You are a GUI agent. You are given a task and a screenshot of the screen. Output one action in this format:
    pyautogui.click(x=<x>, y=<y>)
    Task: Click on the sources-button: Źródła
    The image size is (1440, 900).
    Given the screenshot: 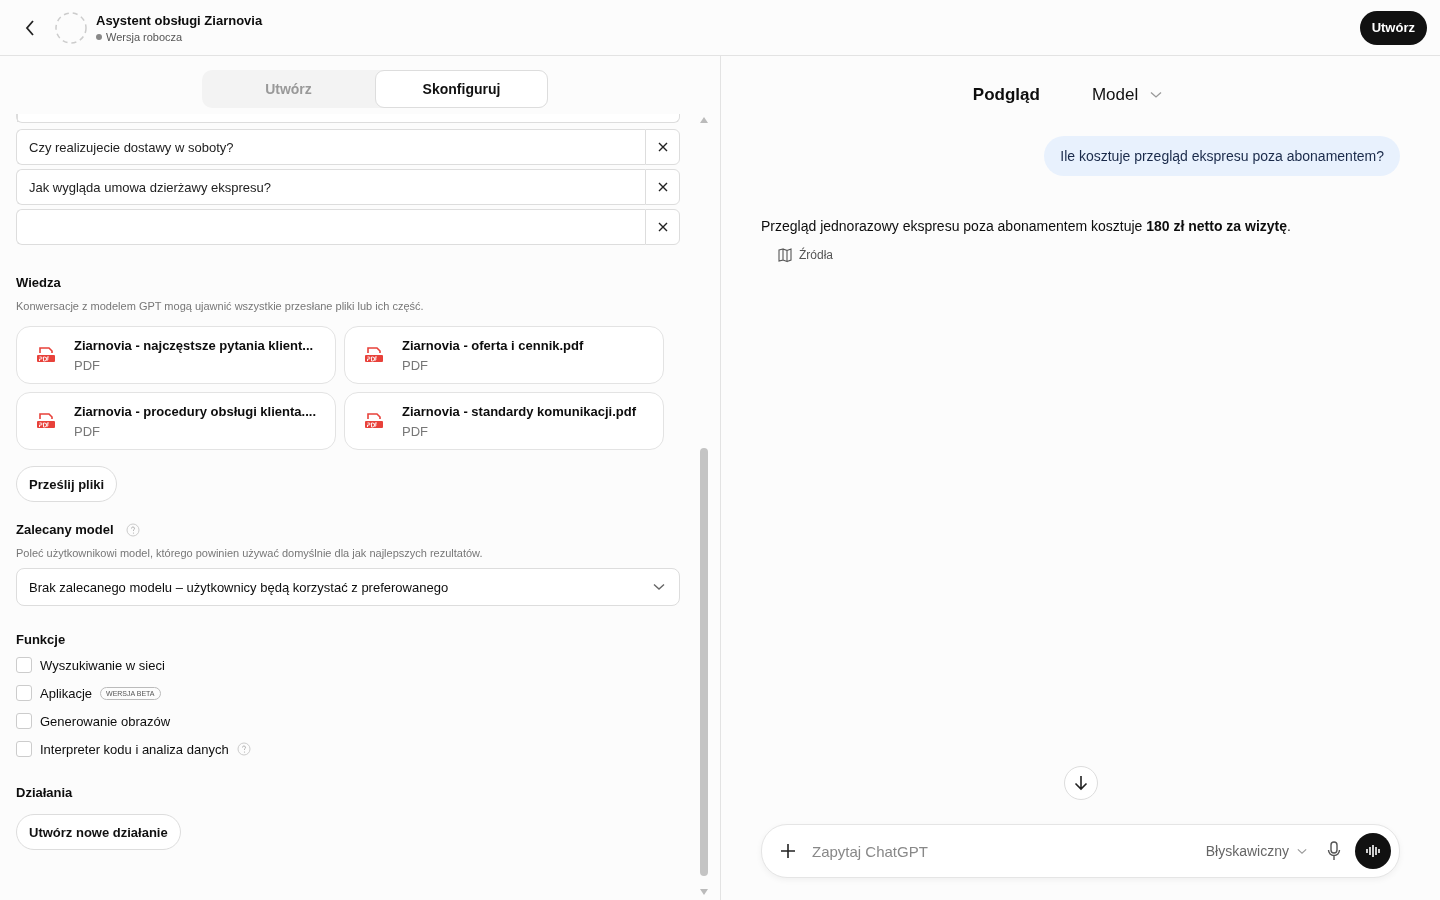 What is the action you would take?
    pyautogui.click(x=805, y=255)
    